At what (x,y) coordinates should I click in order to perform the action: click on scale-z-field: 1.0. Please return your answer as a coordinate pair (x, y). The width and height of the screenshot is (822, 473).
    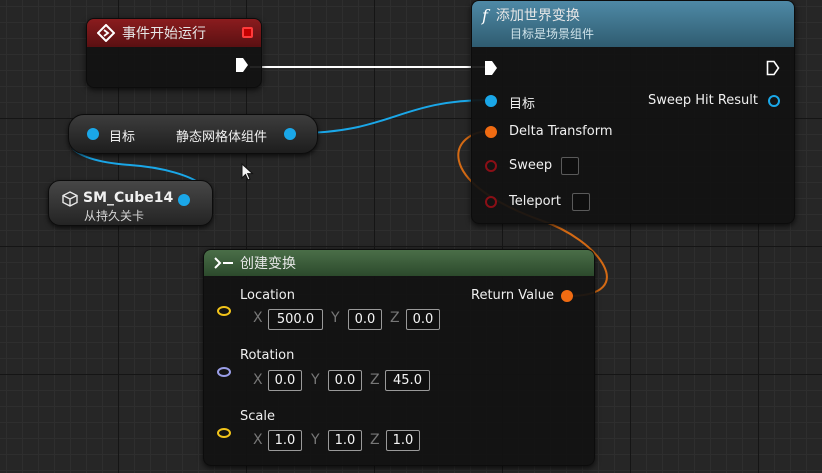
    Looking at the image, I should click on (403, 440).